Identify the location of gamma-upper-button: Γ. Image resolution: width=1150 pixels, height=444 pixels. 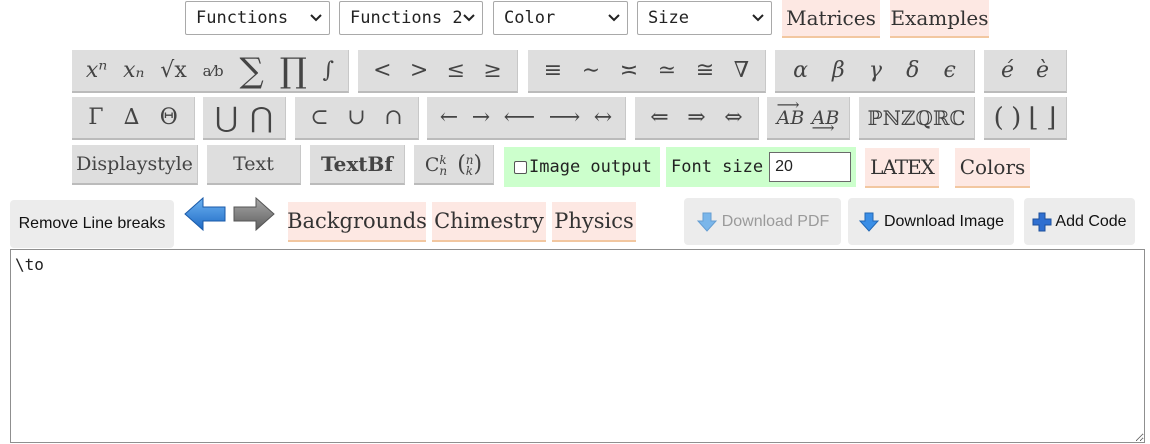
(95, 117).